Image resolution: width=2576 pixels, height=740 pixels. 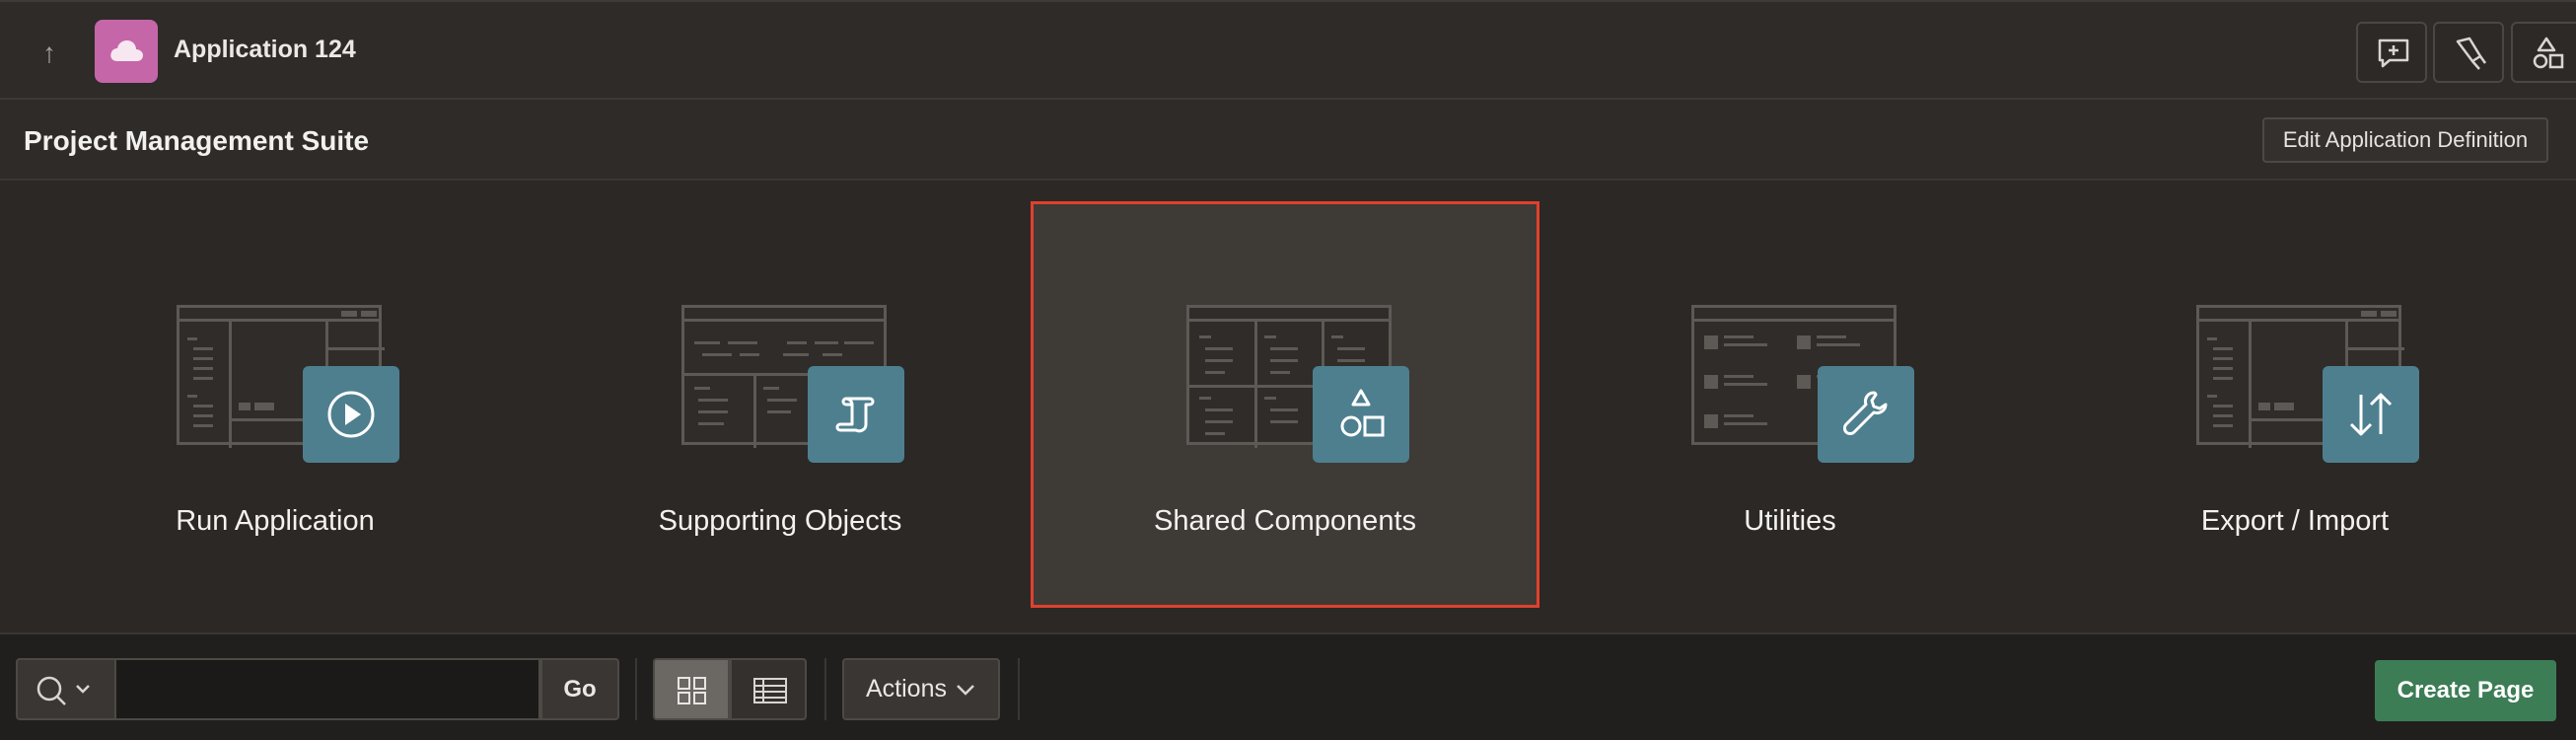 I want to click on tile-shared-components: Shared Components, so click(x=1285, y=405).